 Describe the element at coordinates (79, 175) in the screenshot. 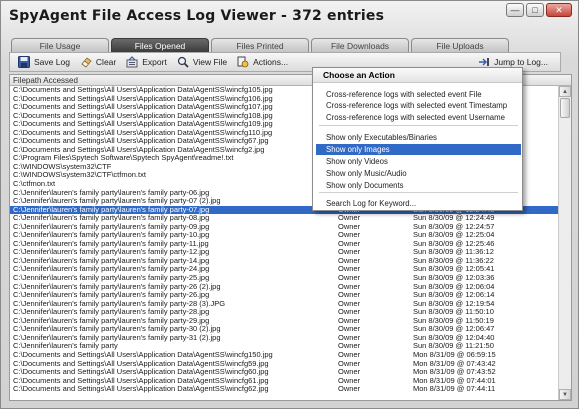

I see `cell-path: C:\WINDOWS\system32\CTF\ctfmon.txt` at that location.